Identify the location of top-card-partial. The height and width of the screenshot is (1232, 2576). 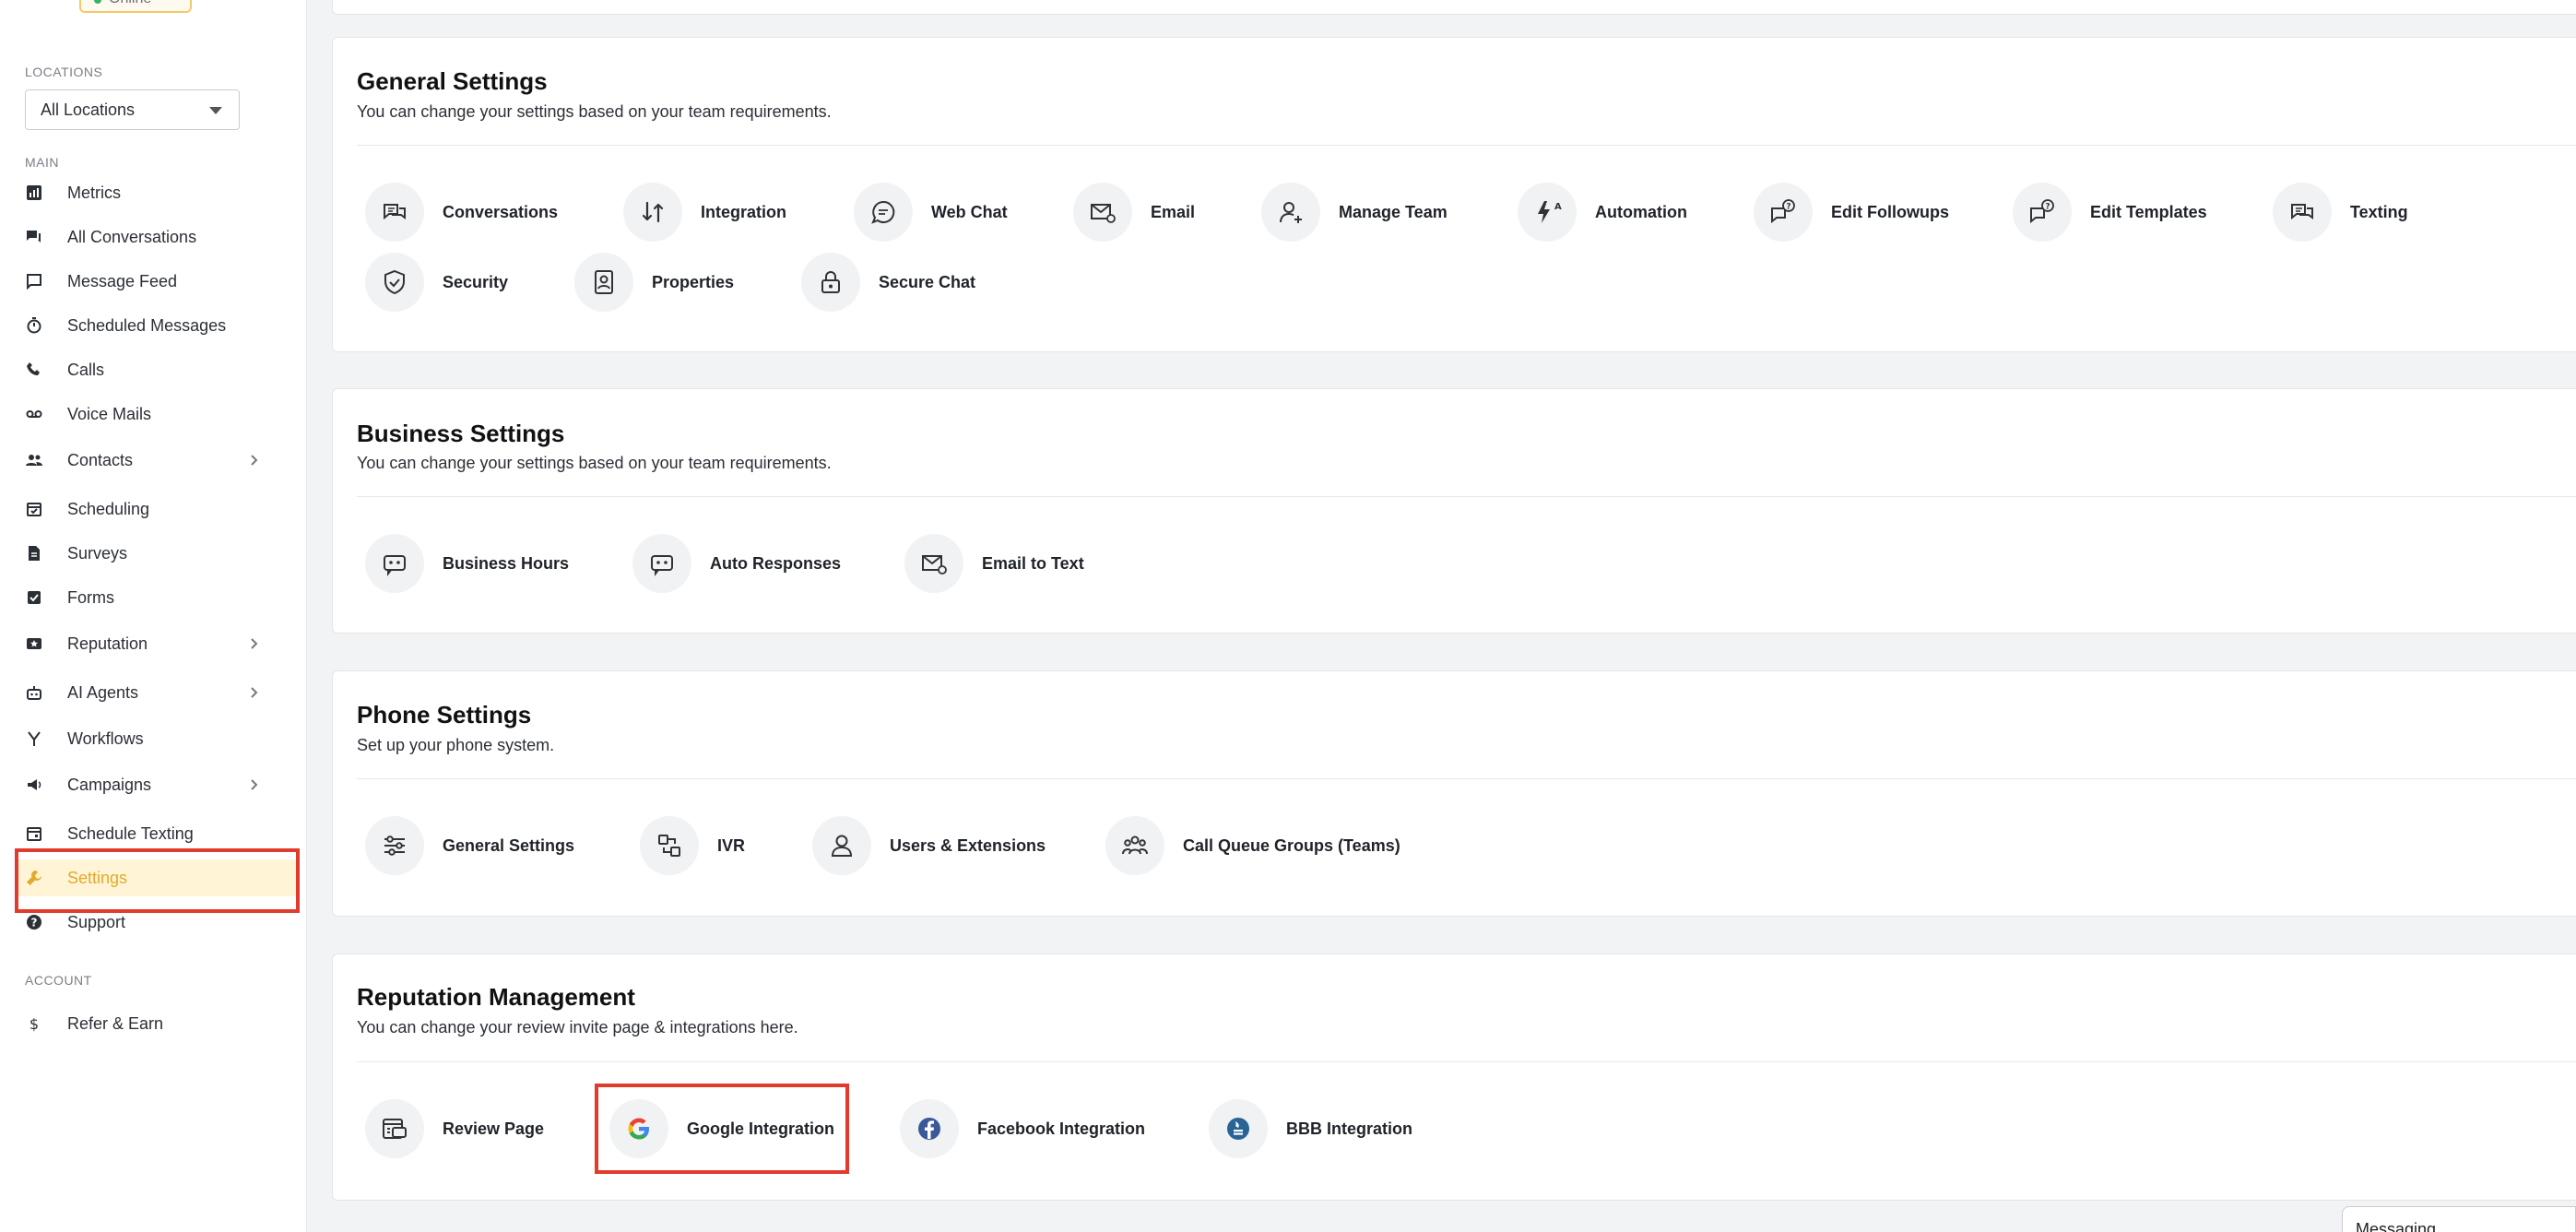
(1454, 8).